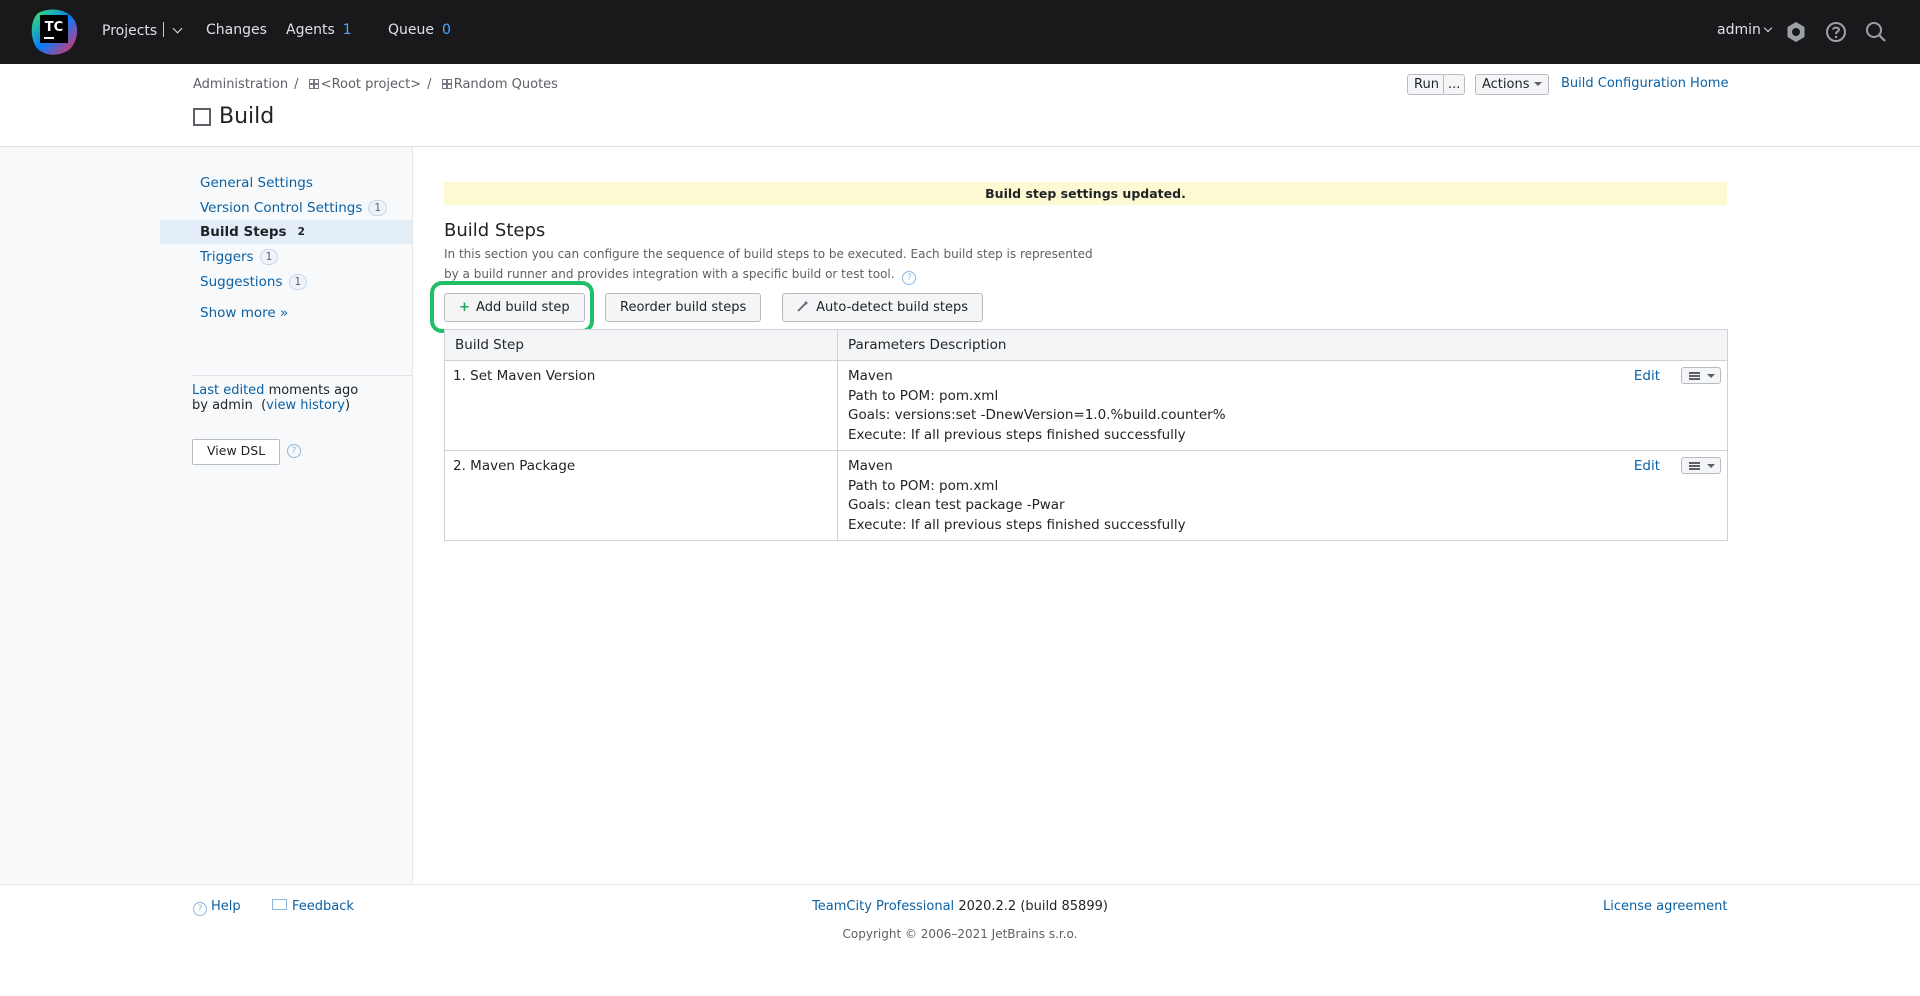 The width and height of the screenshot is (1920, 996). Describe the element at coordinates (142, 30) in the screenshot. I see `nav-projects: Projects` at that location.